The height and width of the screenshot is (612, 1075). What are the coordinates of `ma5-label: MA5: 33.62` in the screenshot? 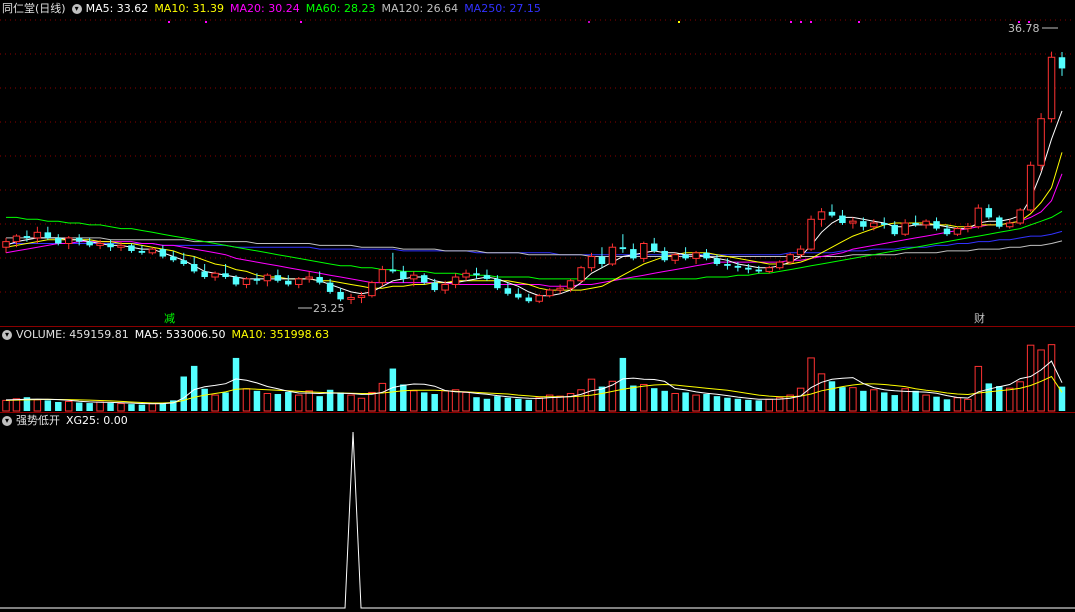 It's located at (117, 8).